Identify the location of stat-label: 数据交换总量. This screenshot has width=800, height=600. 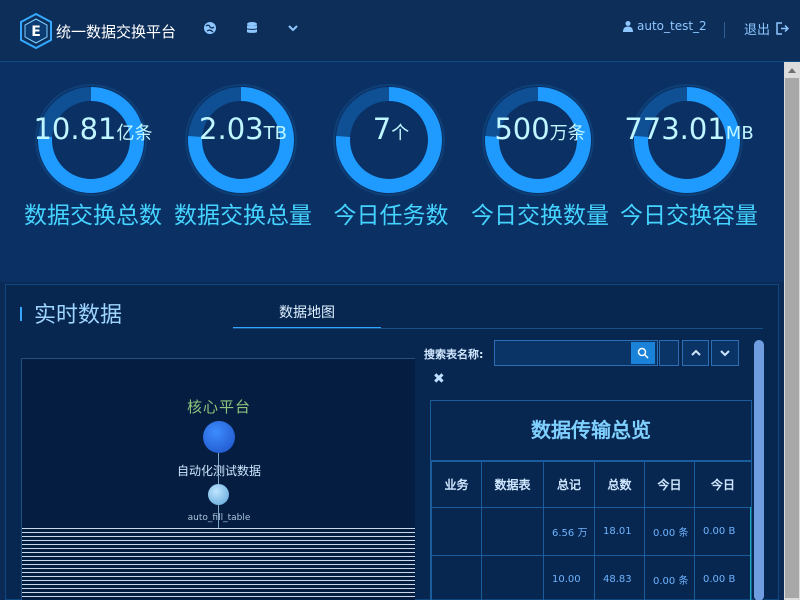
(243, 216).